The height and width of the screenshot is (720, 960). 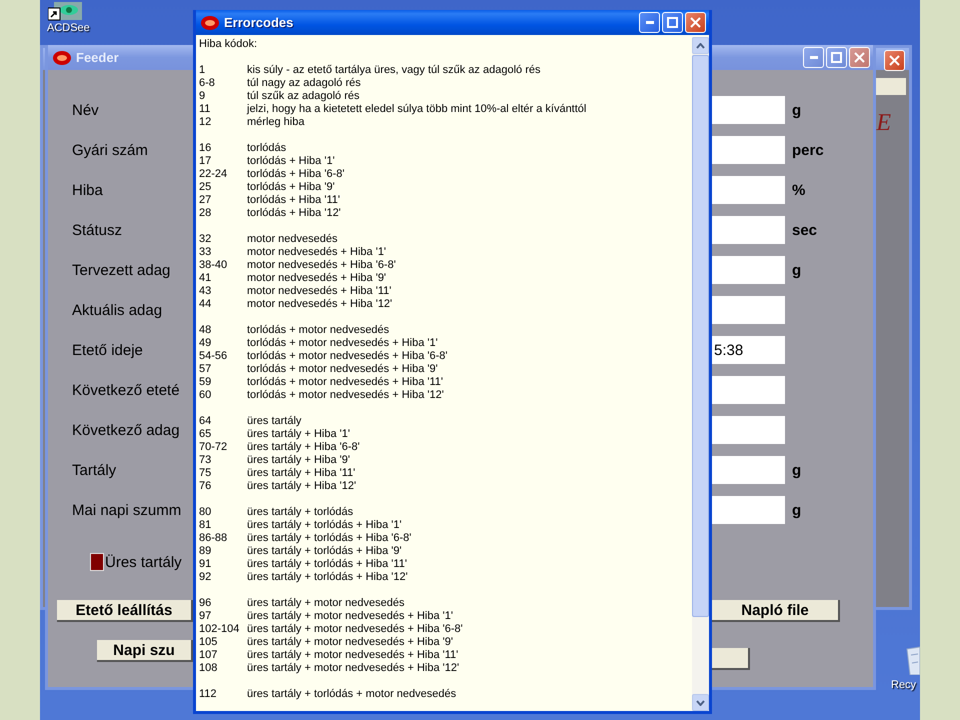 What do you see at coordinates (324, 525) in the screenshot?
I see `error-description: üres tartály + torlódás + Hiba '1'` at bounding box center [324, 525].